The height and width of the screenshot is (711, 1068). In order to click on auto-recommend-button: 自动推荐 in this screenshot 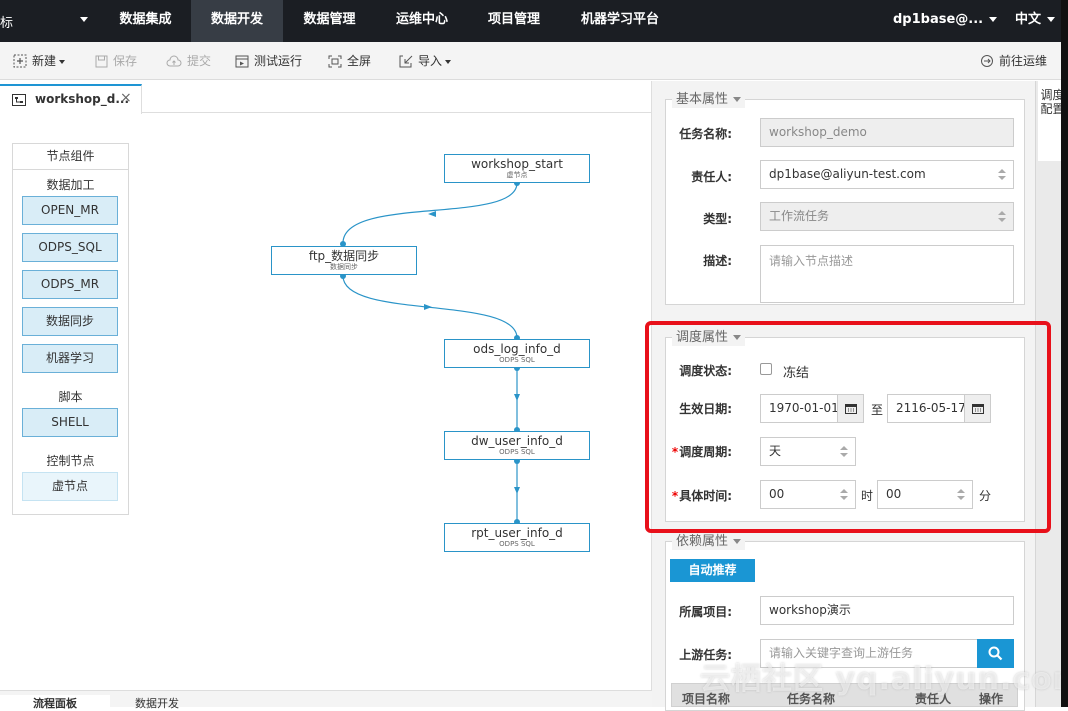, I will do `click(712, 570)`.